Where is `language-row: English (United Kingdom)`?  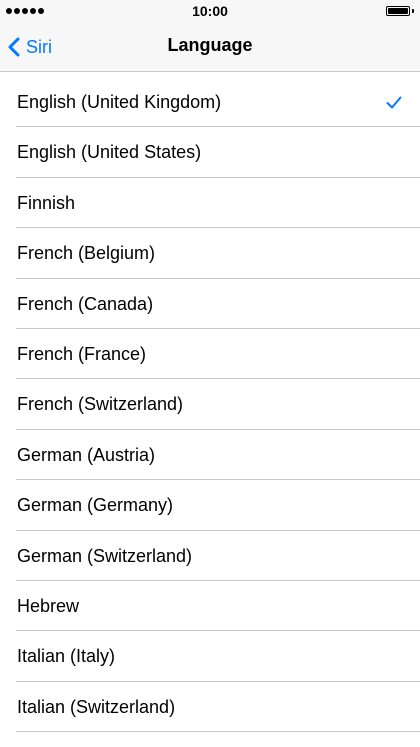
language-row: English (United Kingdom) is located at coordinates (210, 102).